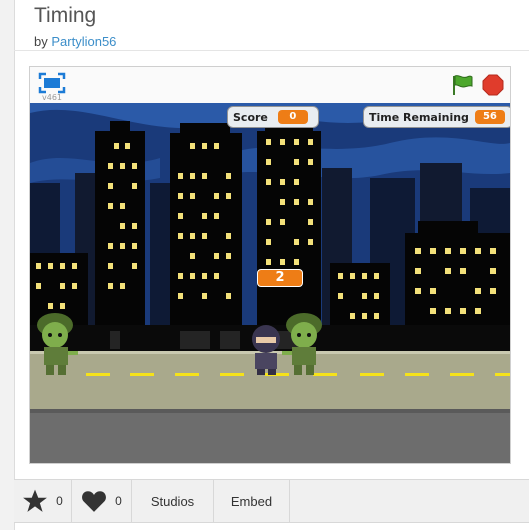 Image resolution: width=529 pixels, height=530 pixels. I want to click on love-button: 0, so click(102, 501).